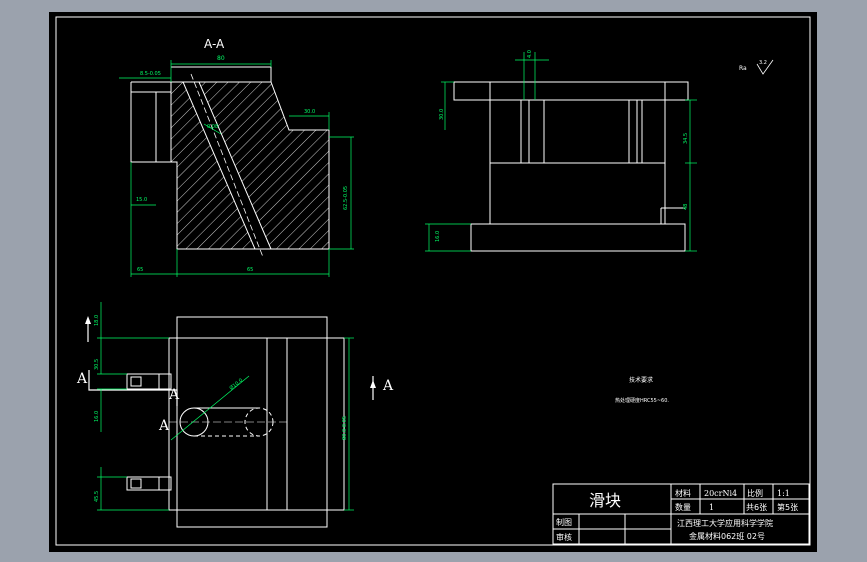  What do you see at coordinates (755, 493) in the screenshot?
I see `scale-label: 比例` at bounding box center [755, 493].